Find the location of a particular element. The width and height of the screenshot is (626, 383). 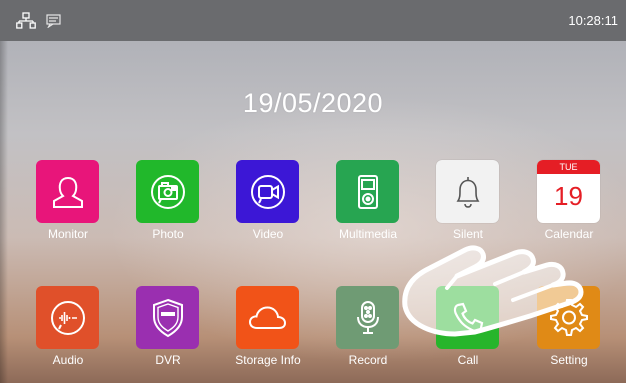

app-silent: Silent is located at coordinates (468, 204).